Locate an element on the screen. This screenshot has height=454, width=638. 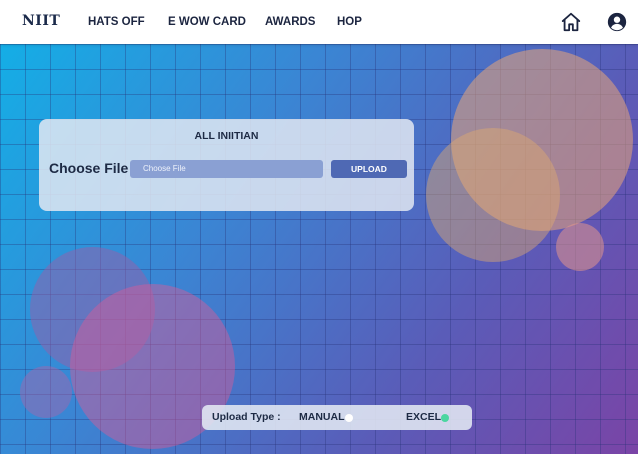
excel-radio is located at coordinates (445, 418).